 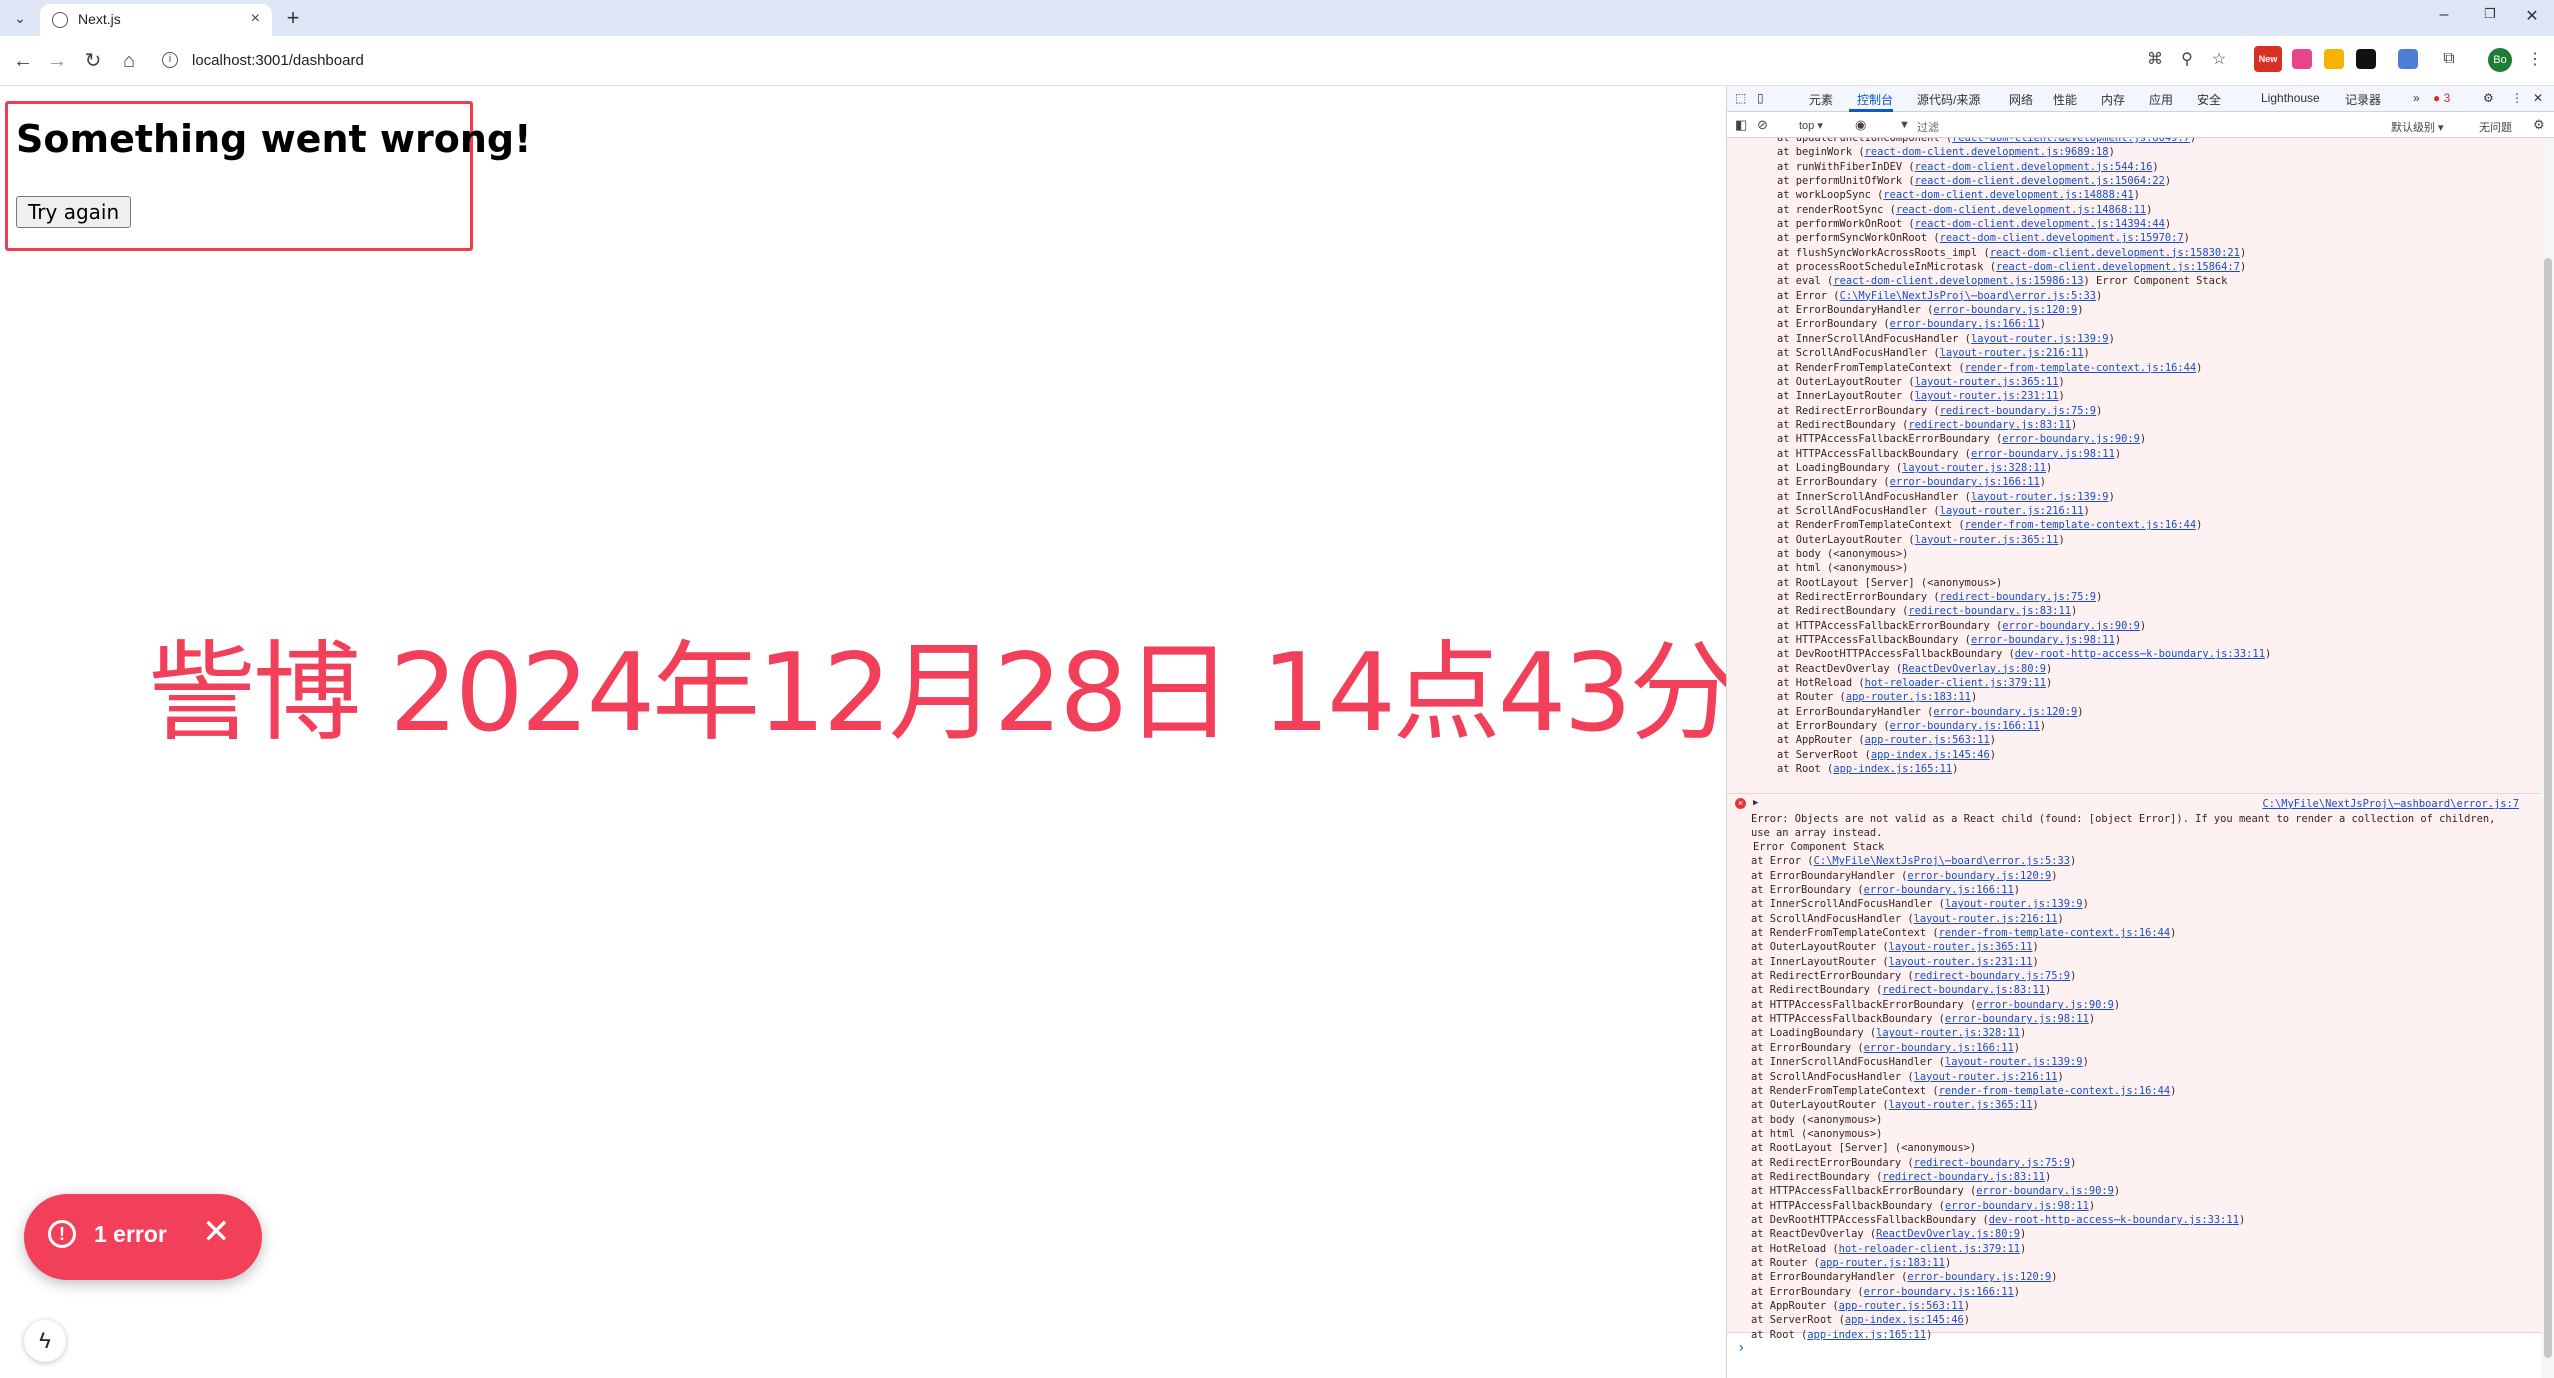 I want to click on settings-gear-icon: ⚙, so click(x=2488, y=98).